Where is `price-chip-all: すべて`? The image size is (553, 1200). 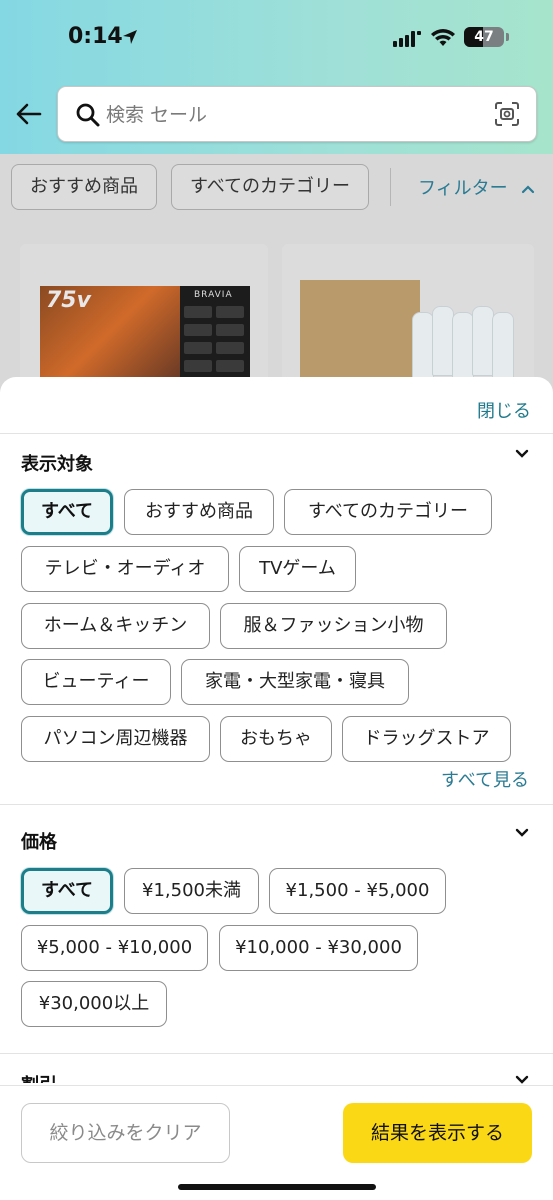 price-chip-all: すべて is located at coordinates (67, 891).